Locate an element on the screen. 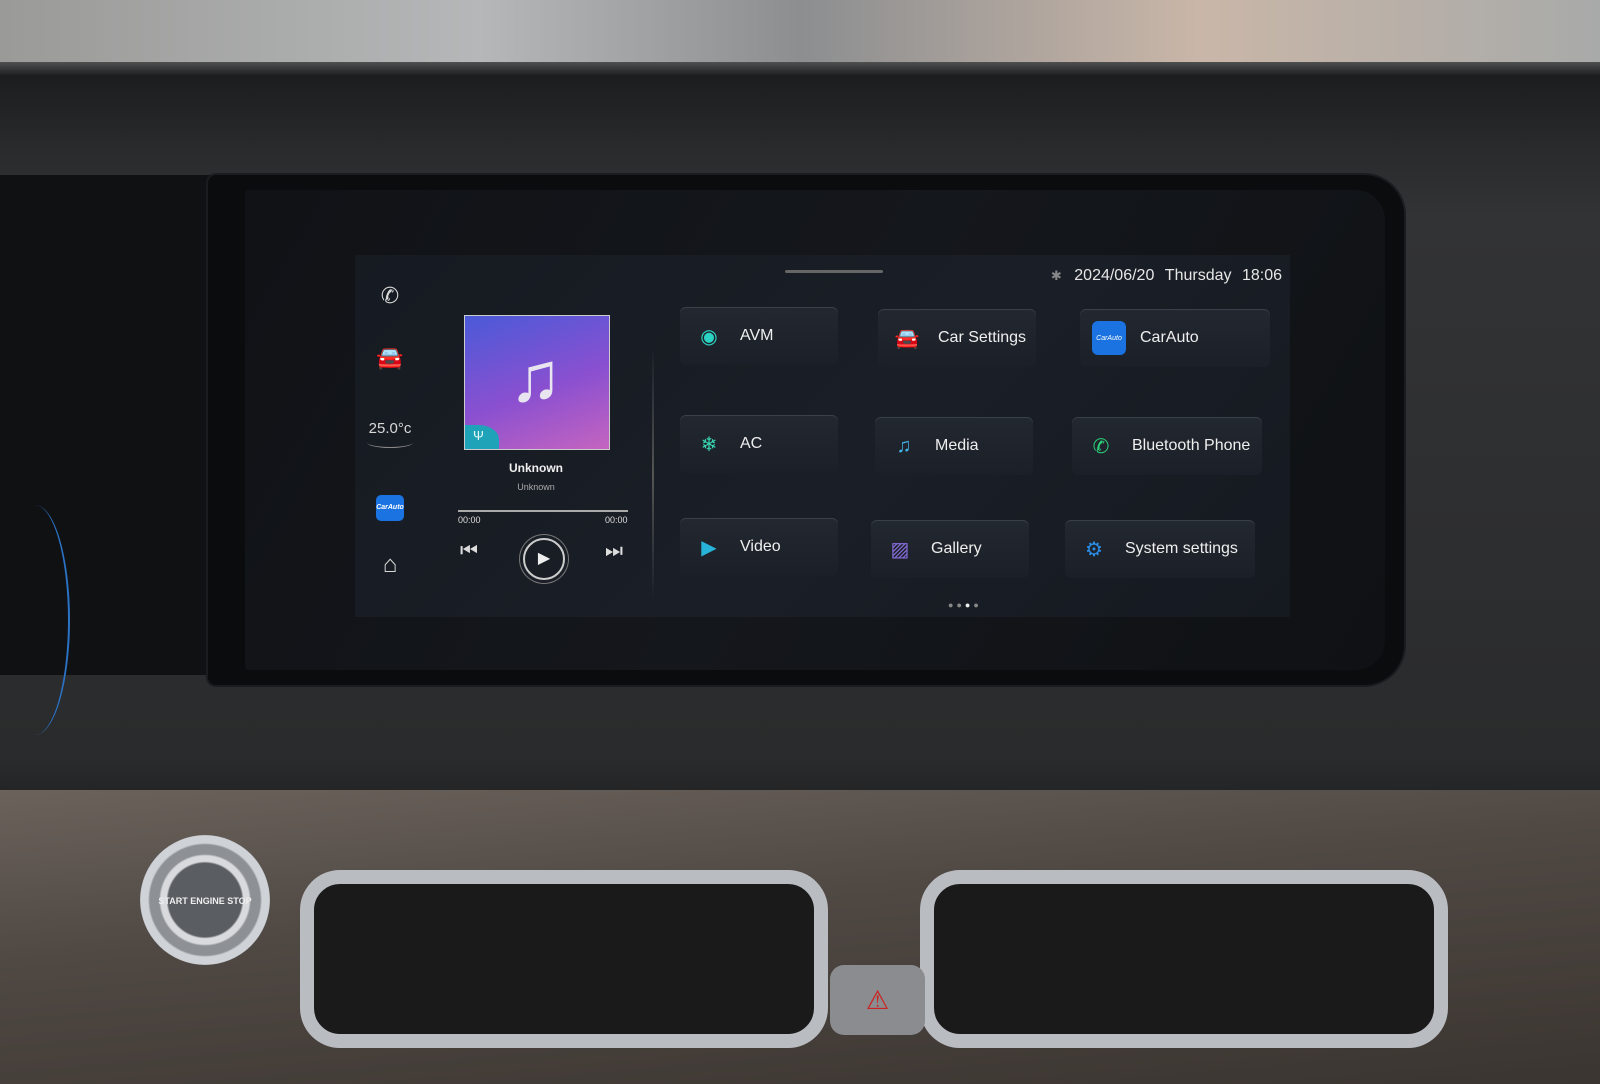 Image resolution: width=1600 pixels, height=1084 pixels. hazard-icon: ⚠ is located at coordinates (877, 1000).